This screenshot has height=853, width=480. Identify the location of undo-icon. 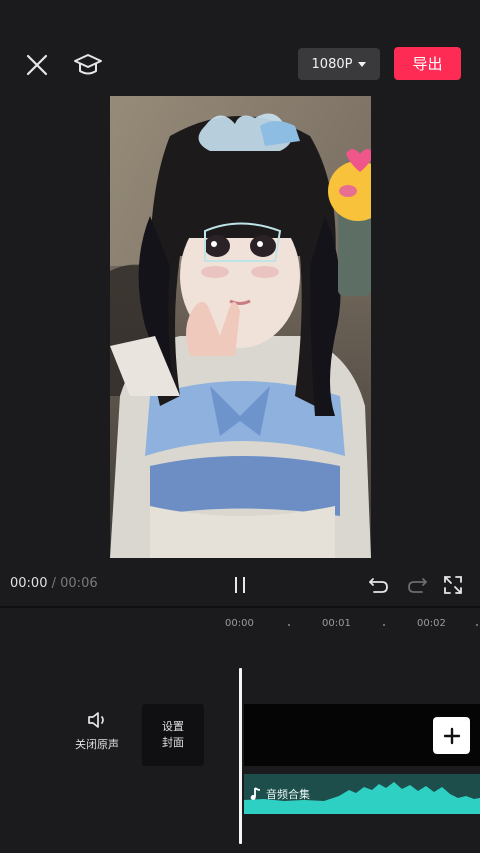
(378, 585).